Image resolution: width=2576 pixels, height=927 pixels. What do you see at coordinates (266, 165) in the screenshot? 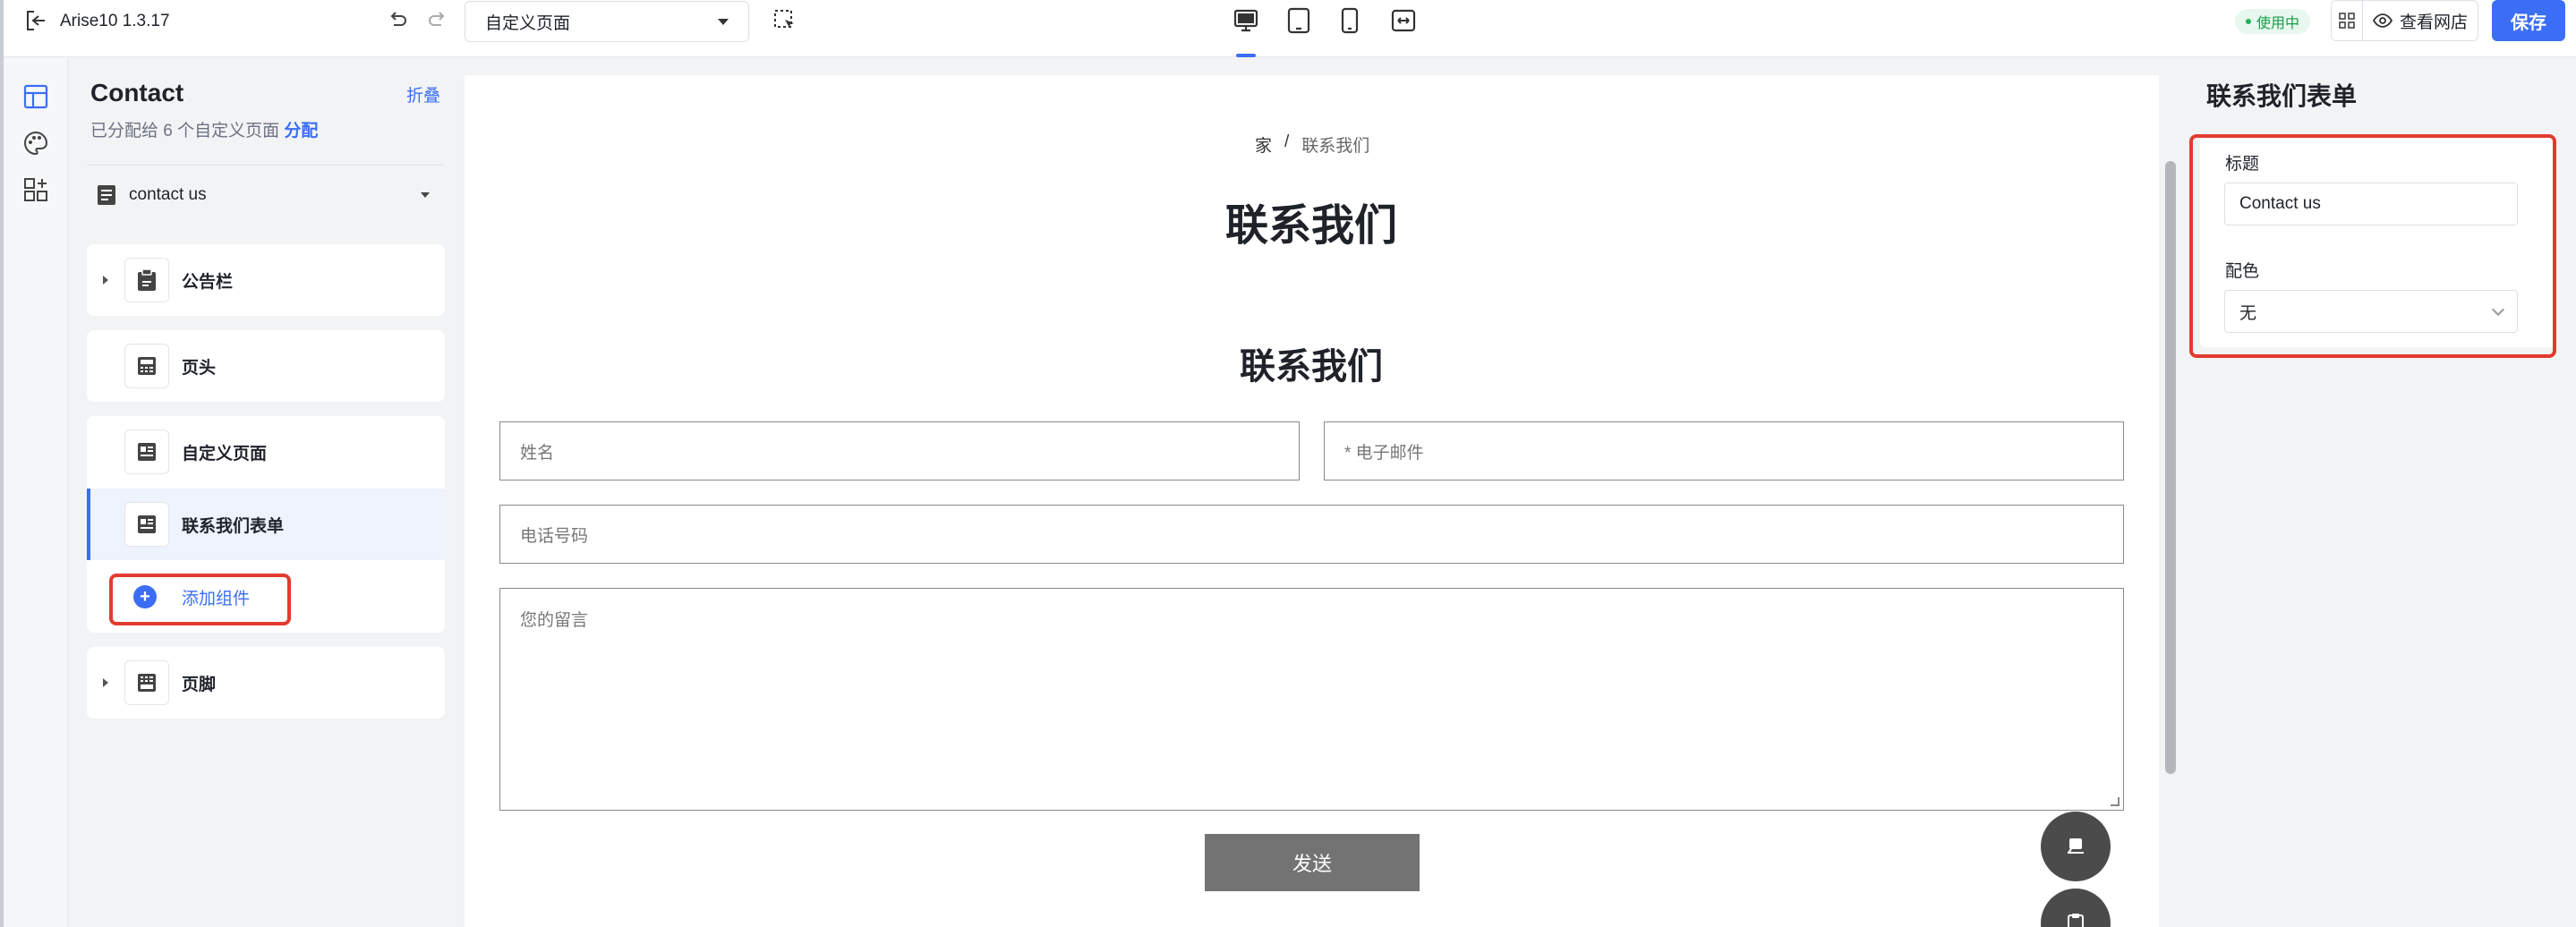
I see `divider` at bounding box center [266, 165].